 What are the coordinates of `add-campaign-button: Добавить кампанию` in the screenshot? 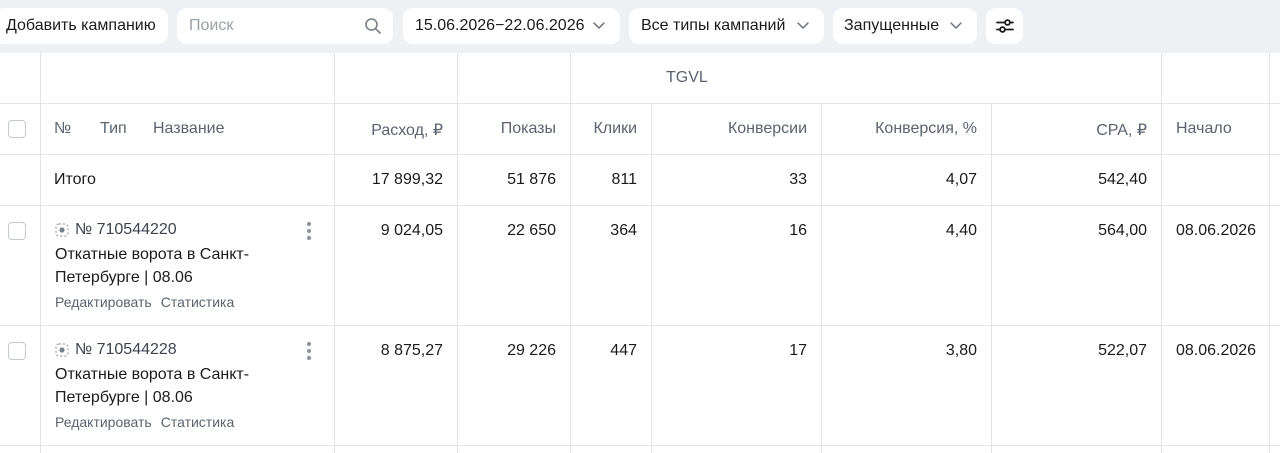 It's located at (84, 26).